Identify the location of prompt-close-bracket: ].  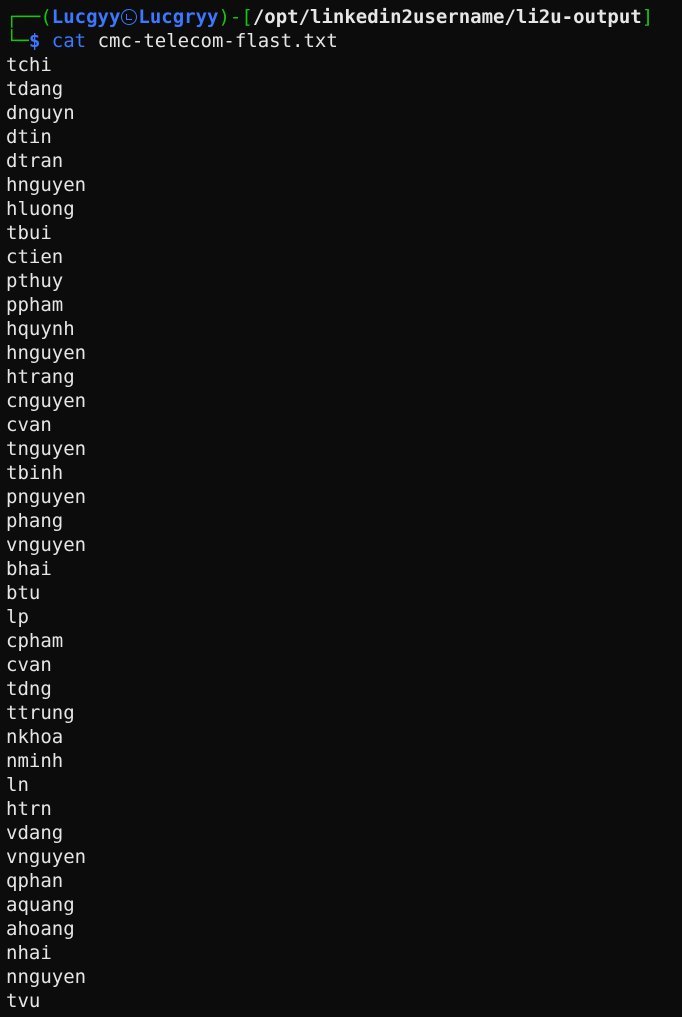
(647, 17).